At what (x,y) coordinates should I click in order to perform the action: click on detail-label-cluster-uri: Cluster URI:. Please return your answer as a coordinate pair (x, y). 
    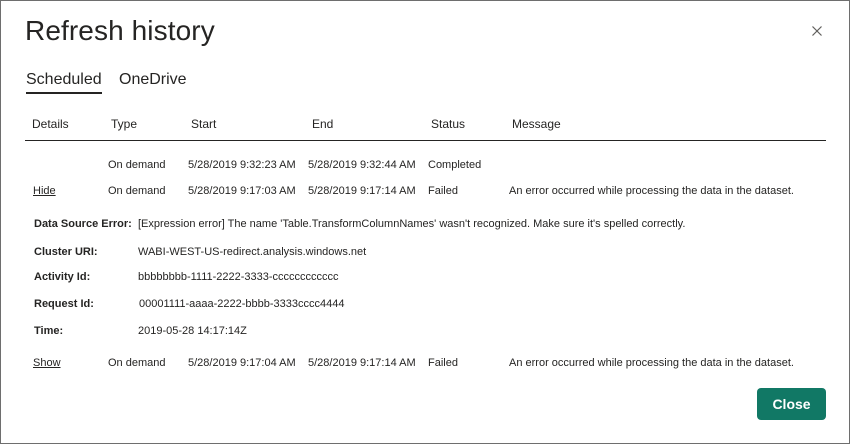
    Looking at the image, I should click on (66, 252).